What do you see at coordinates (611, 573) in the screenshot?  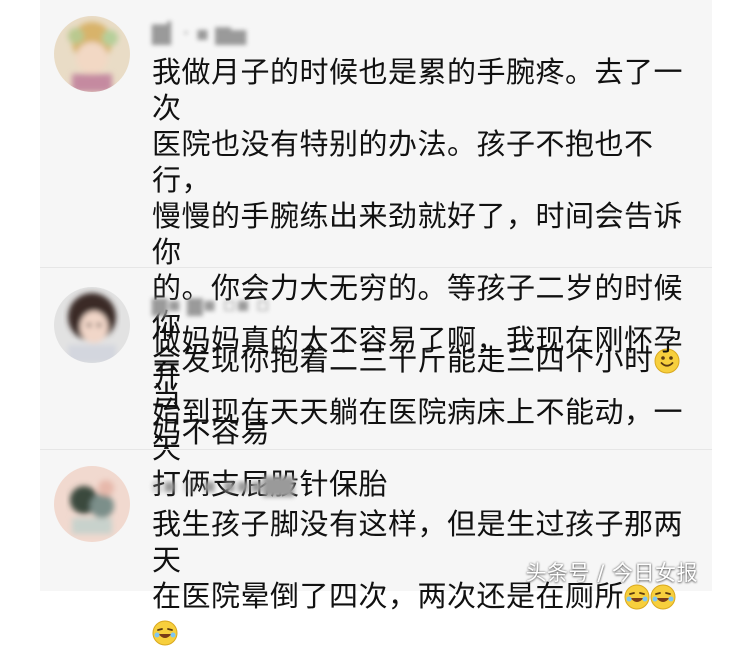 I see `watermark: 头条号 / 今日女报` at bounding box center [611, 573].